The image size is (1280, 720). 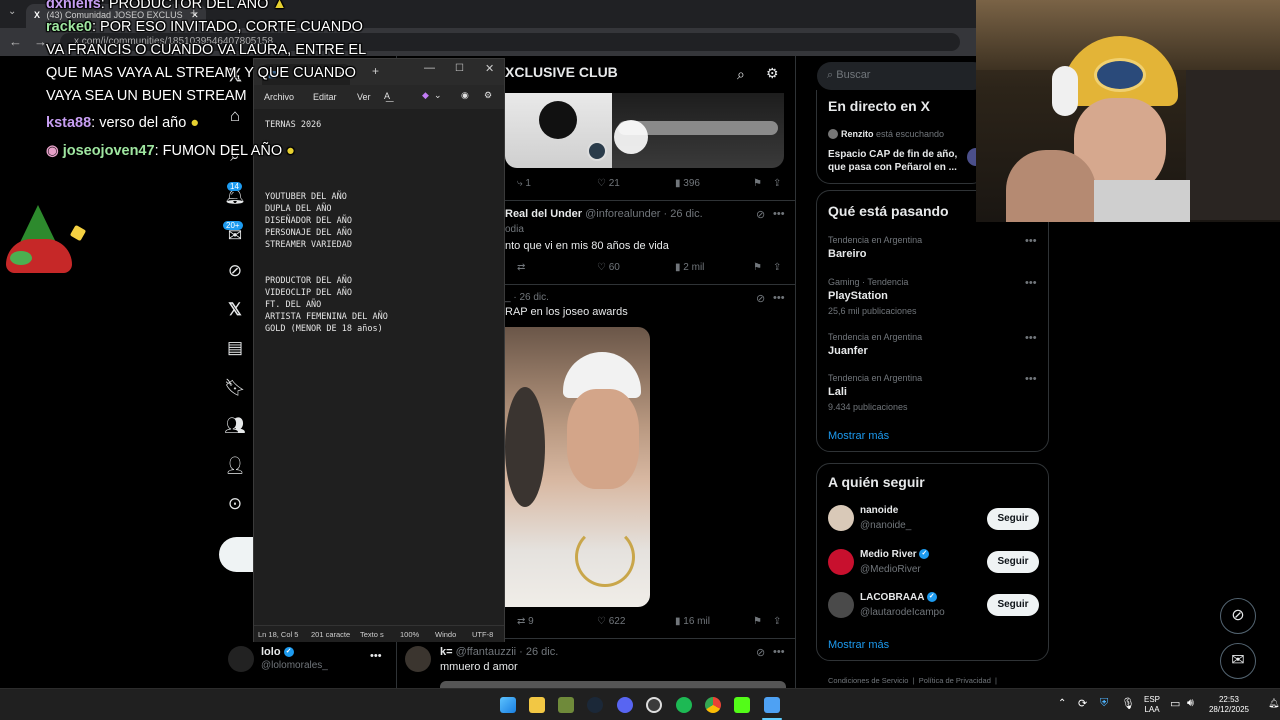 What do you see at coordinates (459, 68) in the screenshot?
I see `maximize-icon: ☐` at bounding box center [459, 68].